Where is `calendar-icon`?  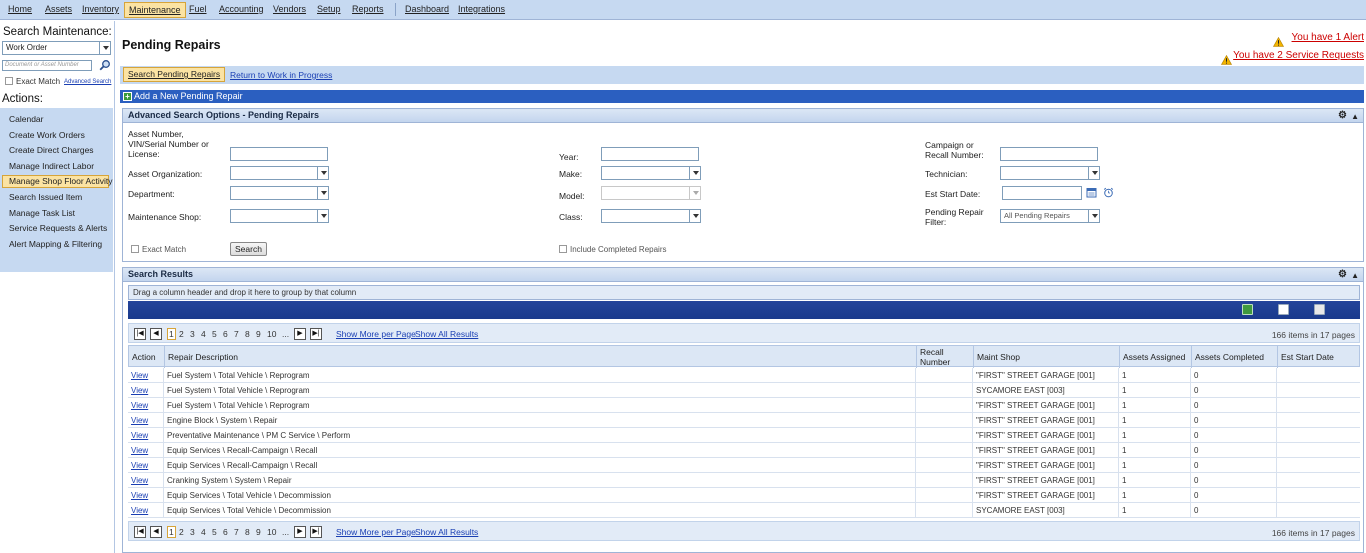
calendar-icon is located at coordinates (1091, 192).